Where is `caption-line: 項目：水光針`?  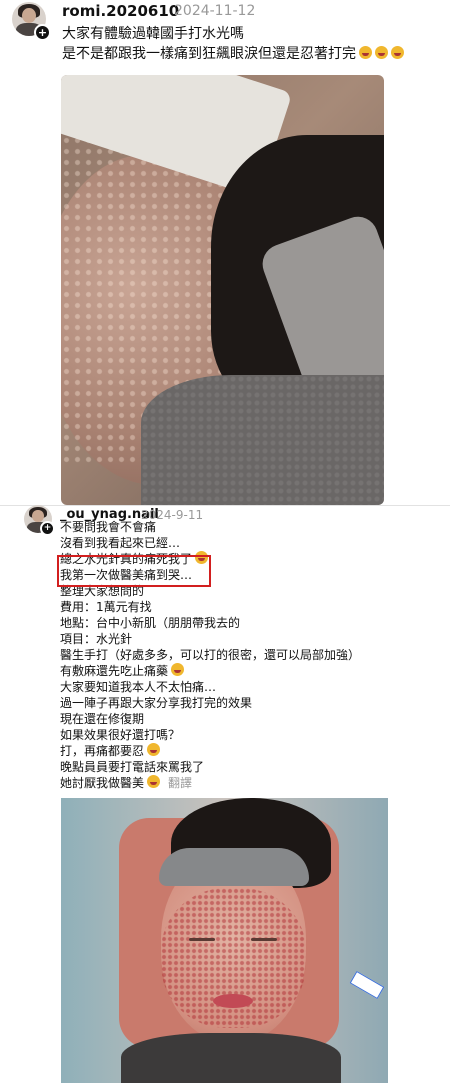 caption-line: 項目：水光針 is located at coordinates (96, 639).